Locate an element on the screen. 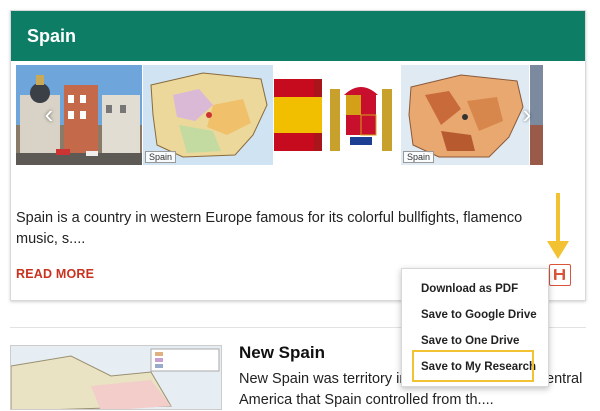 This screenshot has width=600, height=411. save-icon is located at coordinates (559, 274).